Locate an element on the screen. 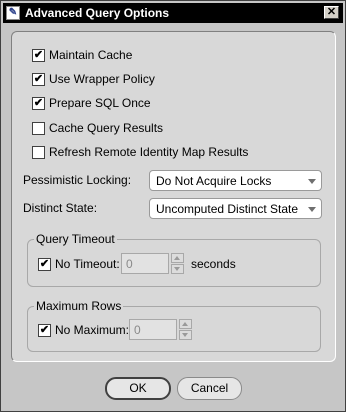 This screenshot has width=346, height=412. use-wrapper-policy-checkbox: ✔ is located at coordinates (38, 79).